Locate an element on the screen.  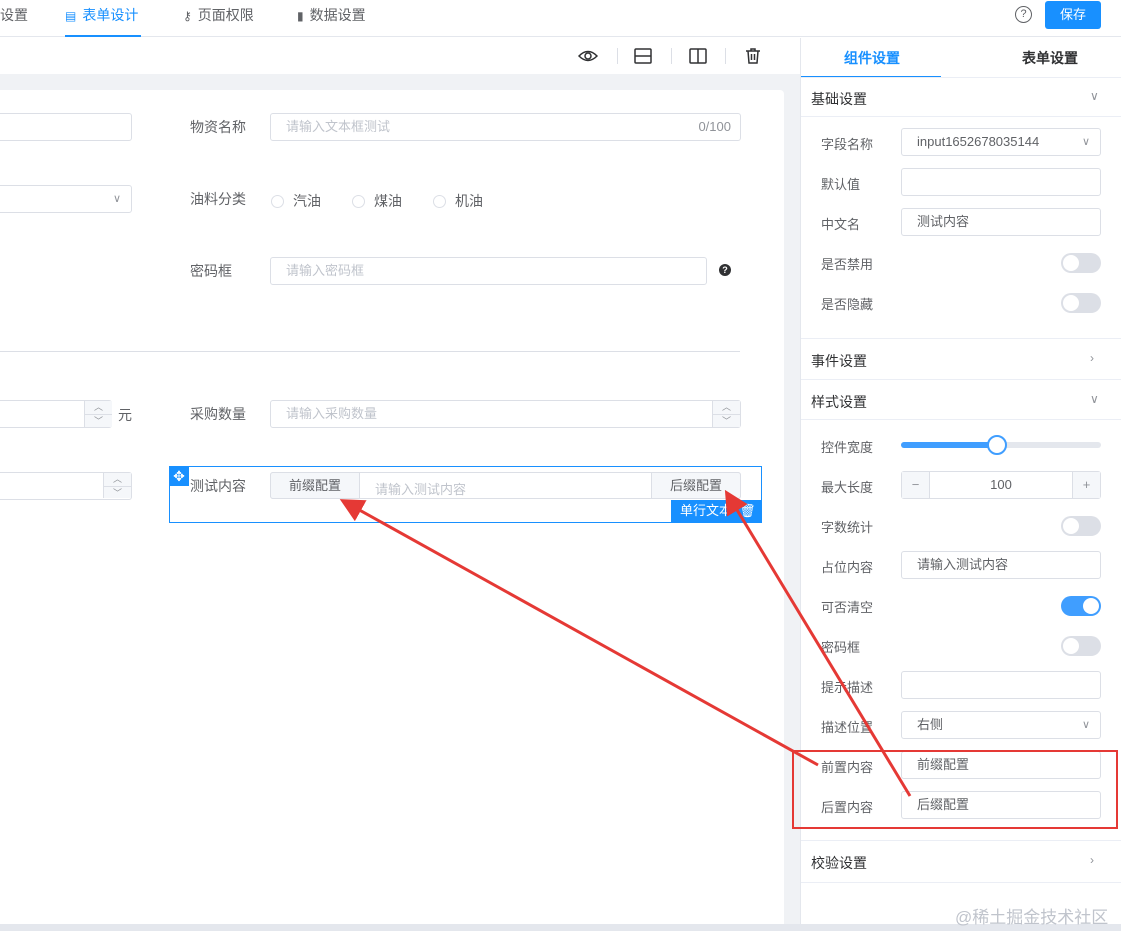
disabled-toggle is located at coordinates (1081, 263).